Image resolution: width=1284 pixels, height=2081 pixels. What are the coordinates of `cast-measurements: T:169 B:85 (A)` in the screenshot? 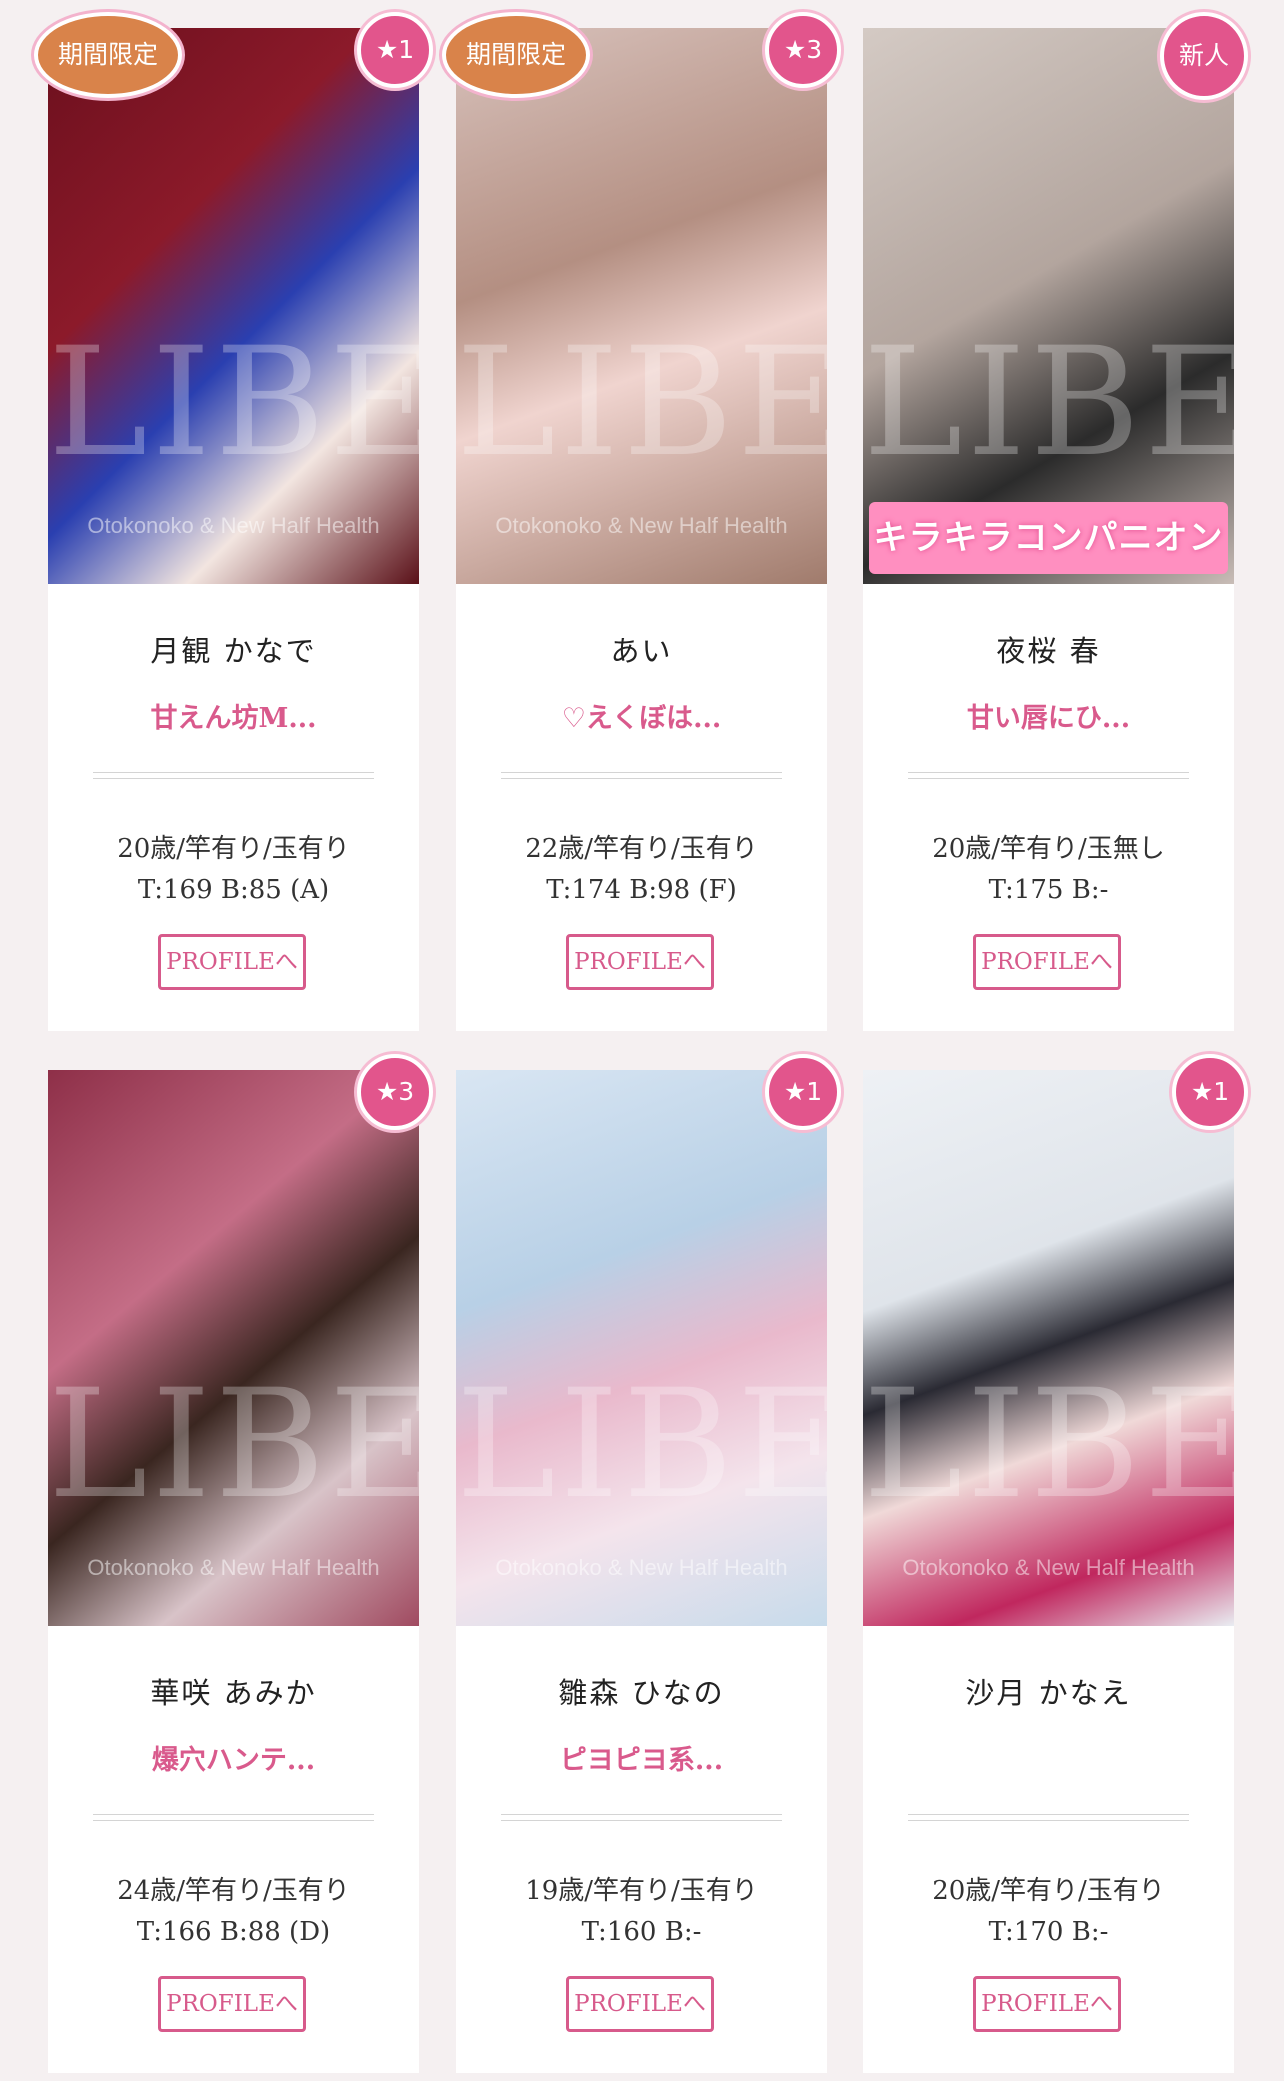 It's located at (233, 890).